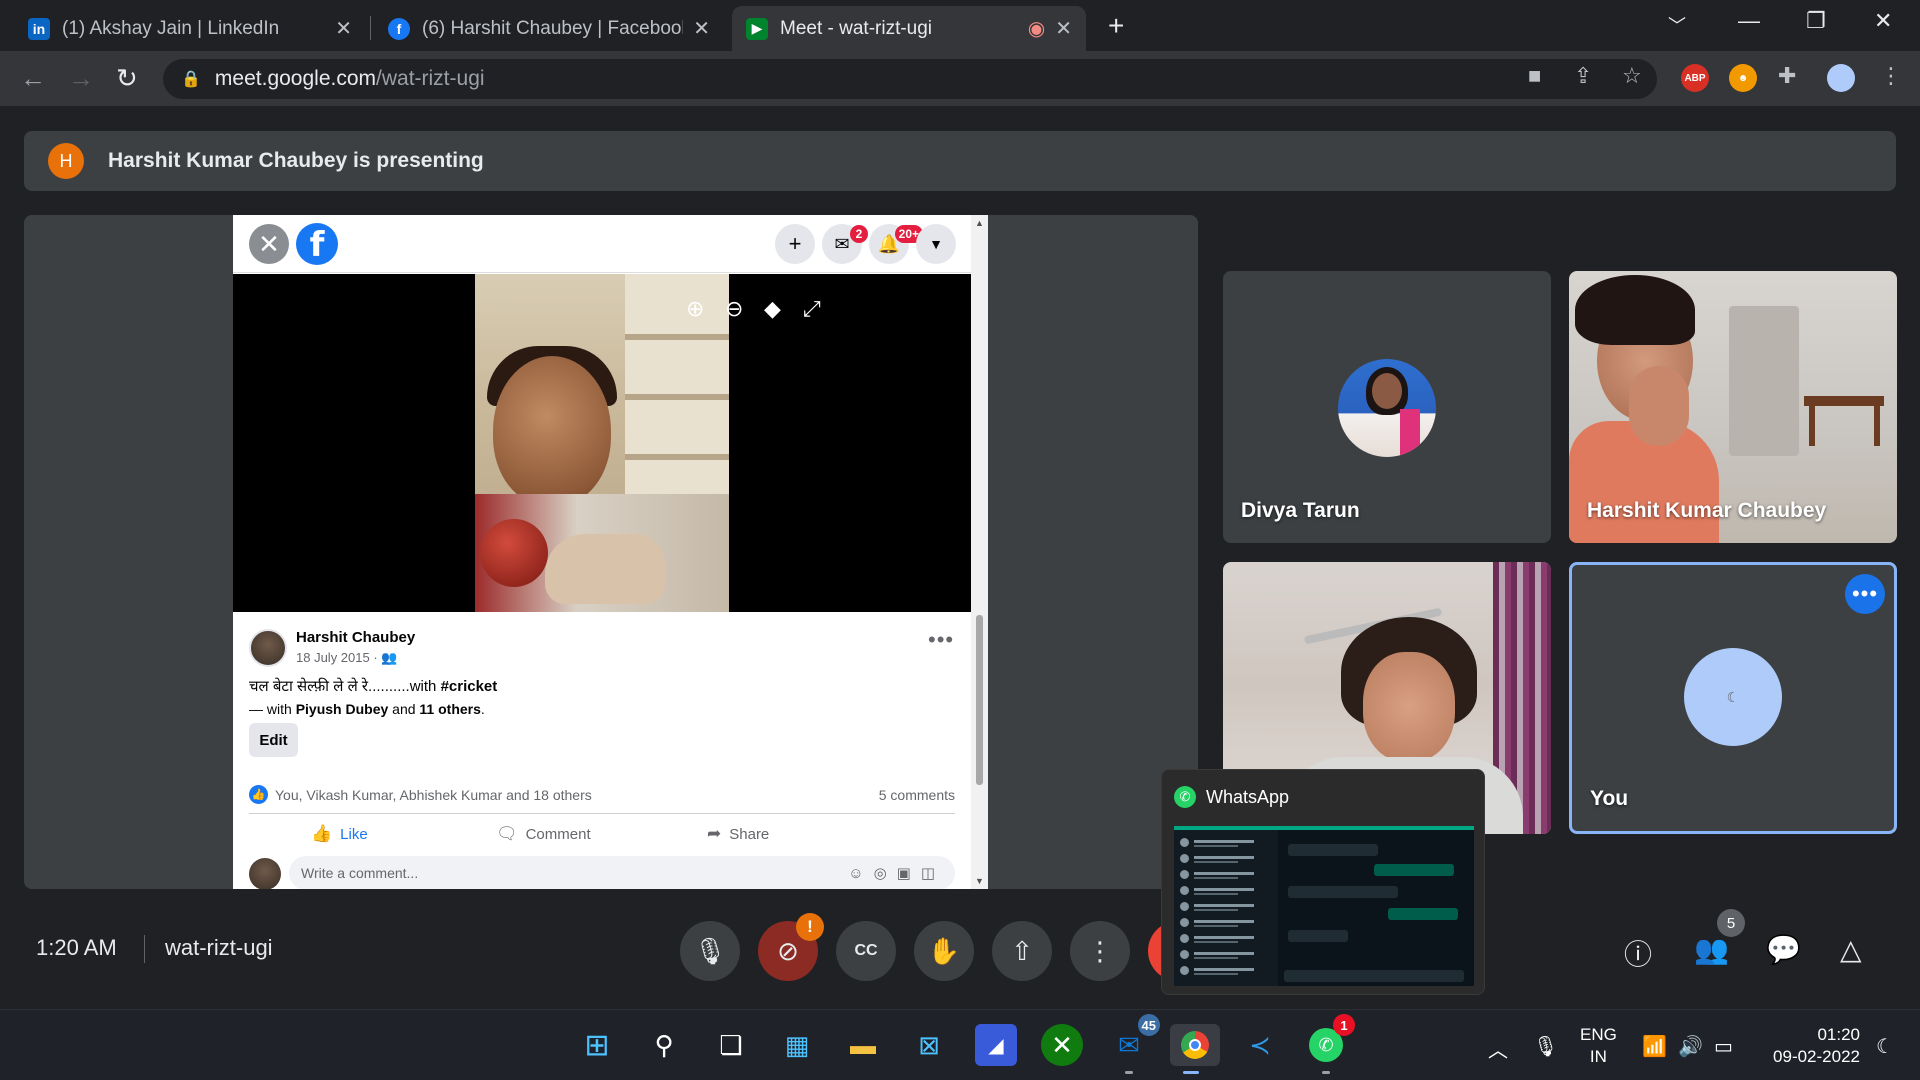 Image resolution: width=1920 pixels, height=1080 pixels. Describe the element at coordinates (1851, 949) in the screenshot. I see `activities-icon: △` at that location.